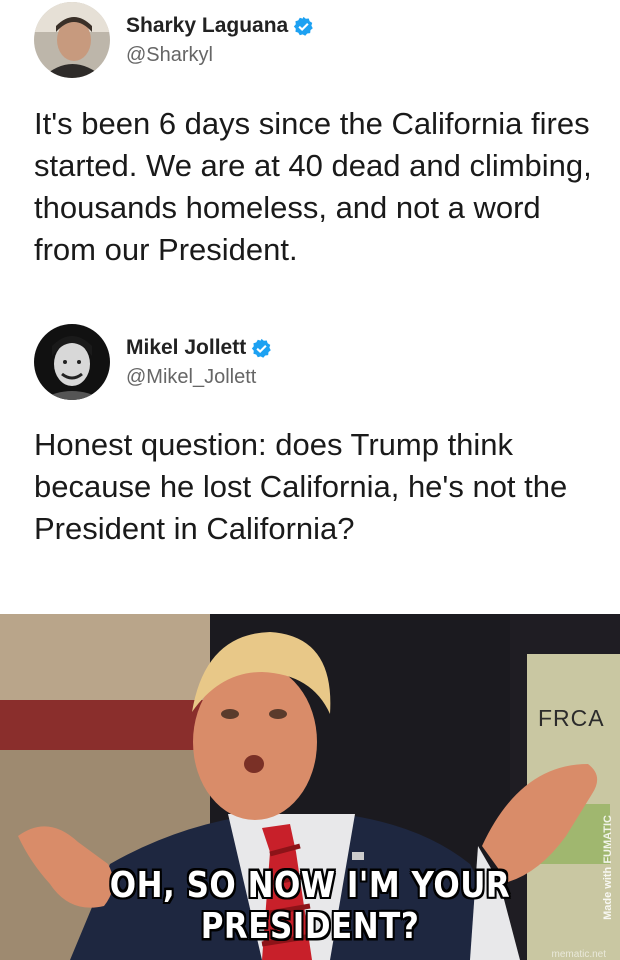  I want to click on sign-text: FRCA, so click(571, 718).